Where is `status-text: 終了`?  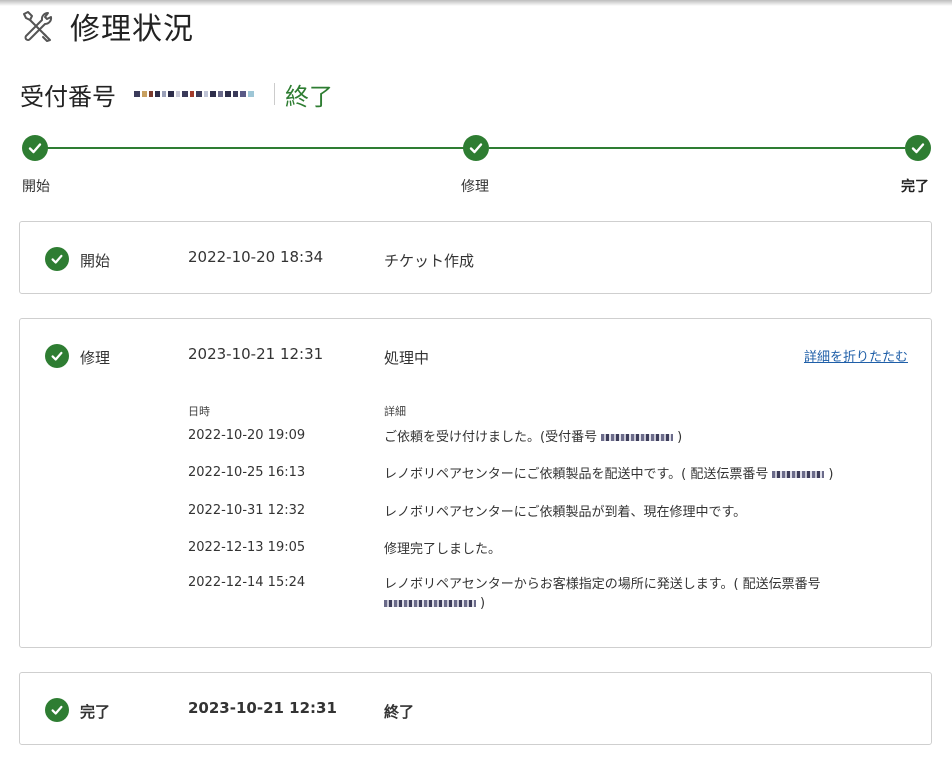
status-text: 終了 is located at coordinates (309, 96).